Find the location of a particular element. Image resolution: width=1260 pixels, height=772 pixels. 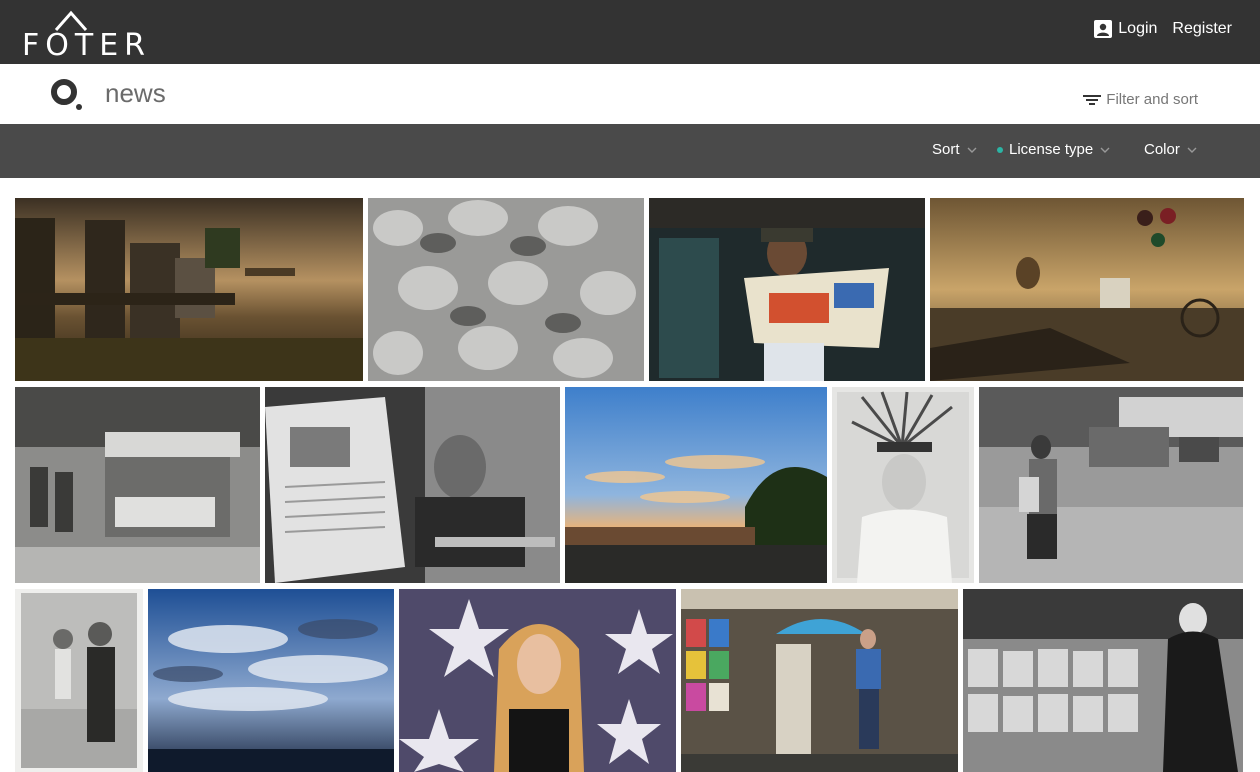

photo-street-walker-bw is located at coordinates (1111, 485).